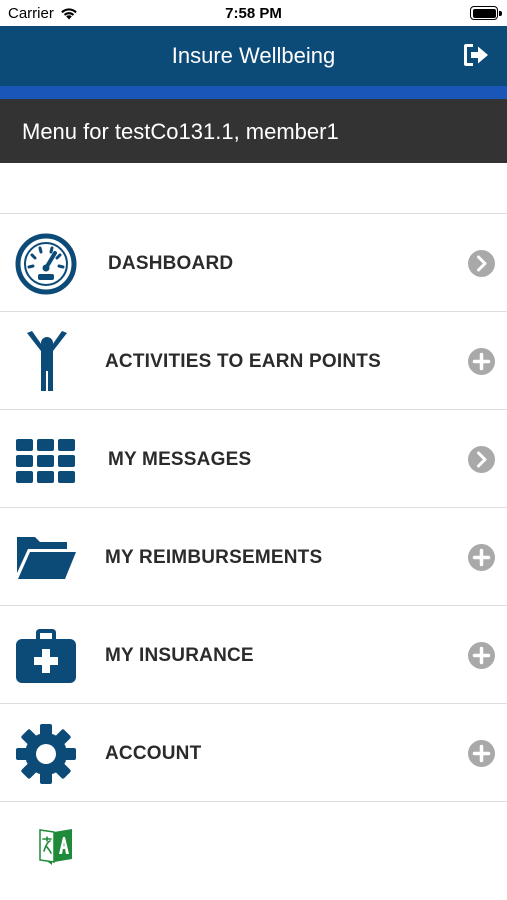 This screenshot has height=900, width=507. I want to click on menu-header: Menu for testCo131.1, member1, so click(253, 131).